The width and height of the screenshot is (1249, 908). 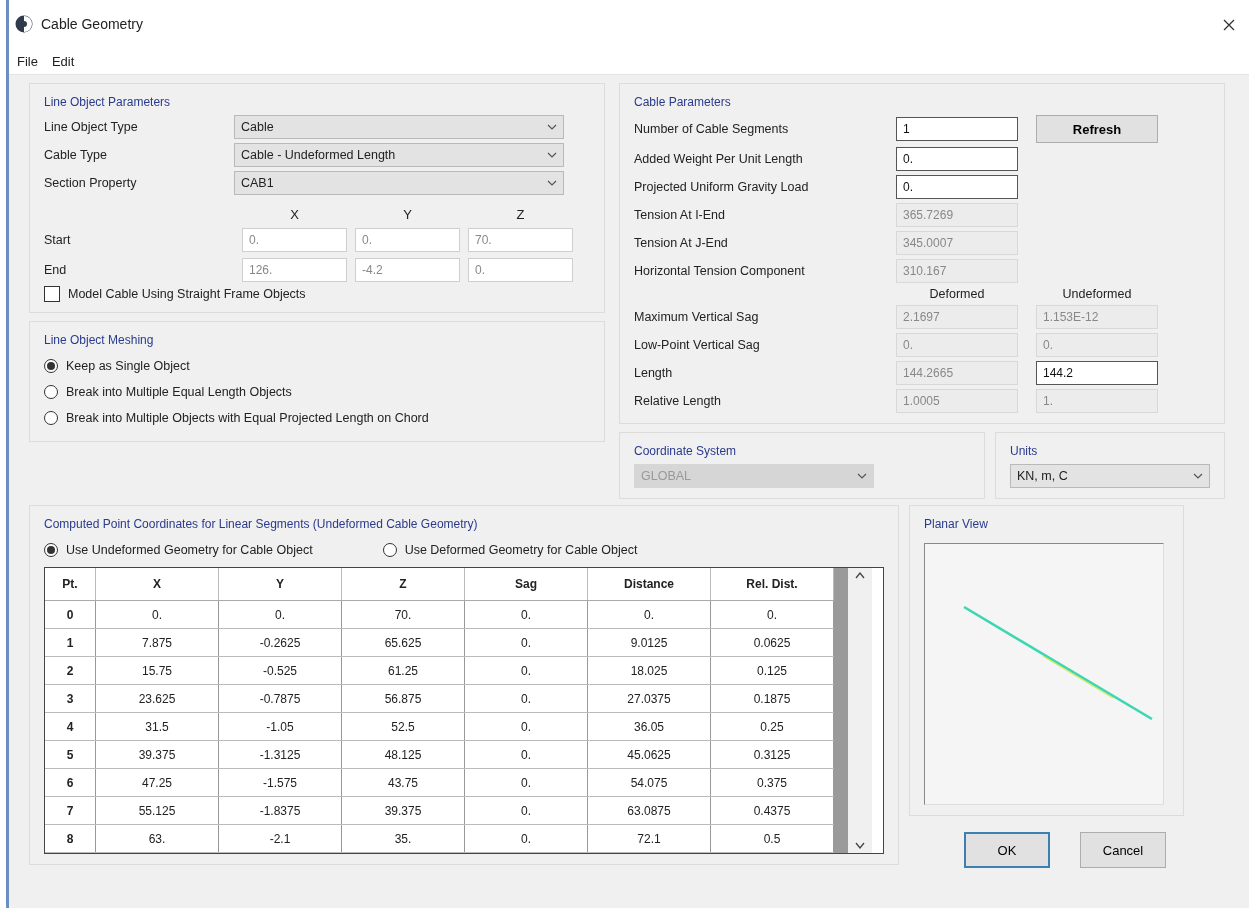 What do you see at coordinates (1097, 129) in the screenshot?
I see `refresh-button: Refresh` at bounding box center [1097, 129].